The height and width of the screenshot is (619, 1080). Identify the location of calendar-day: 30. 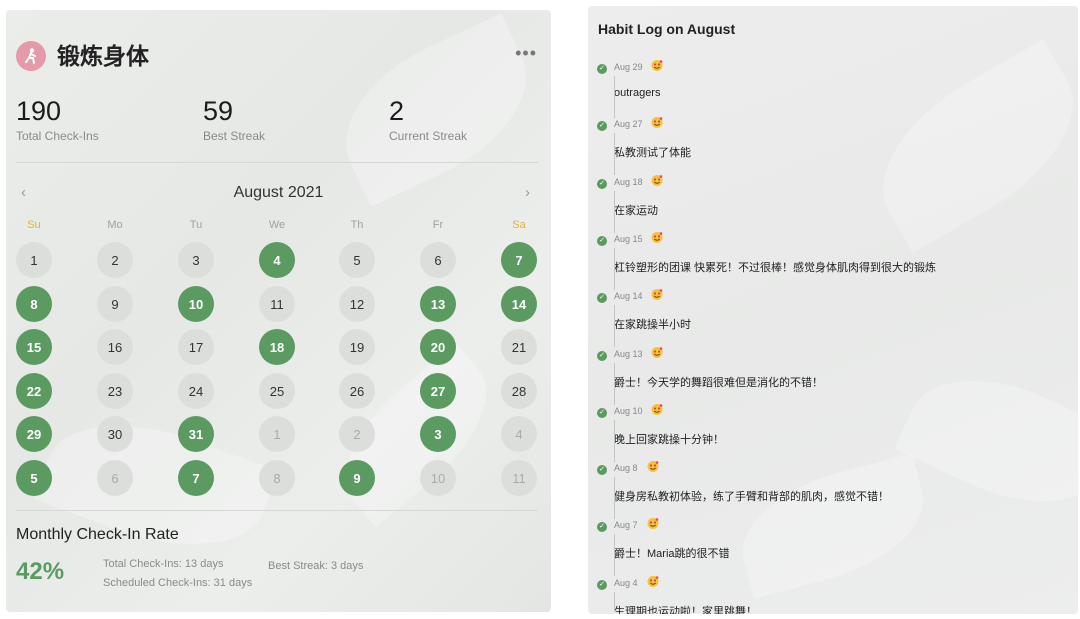
(115, 434).